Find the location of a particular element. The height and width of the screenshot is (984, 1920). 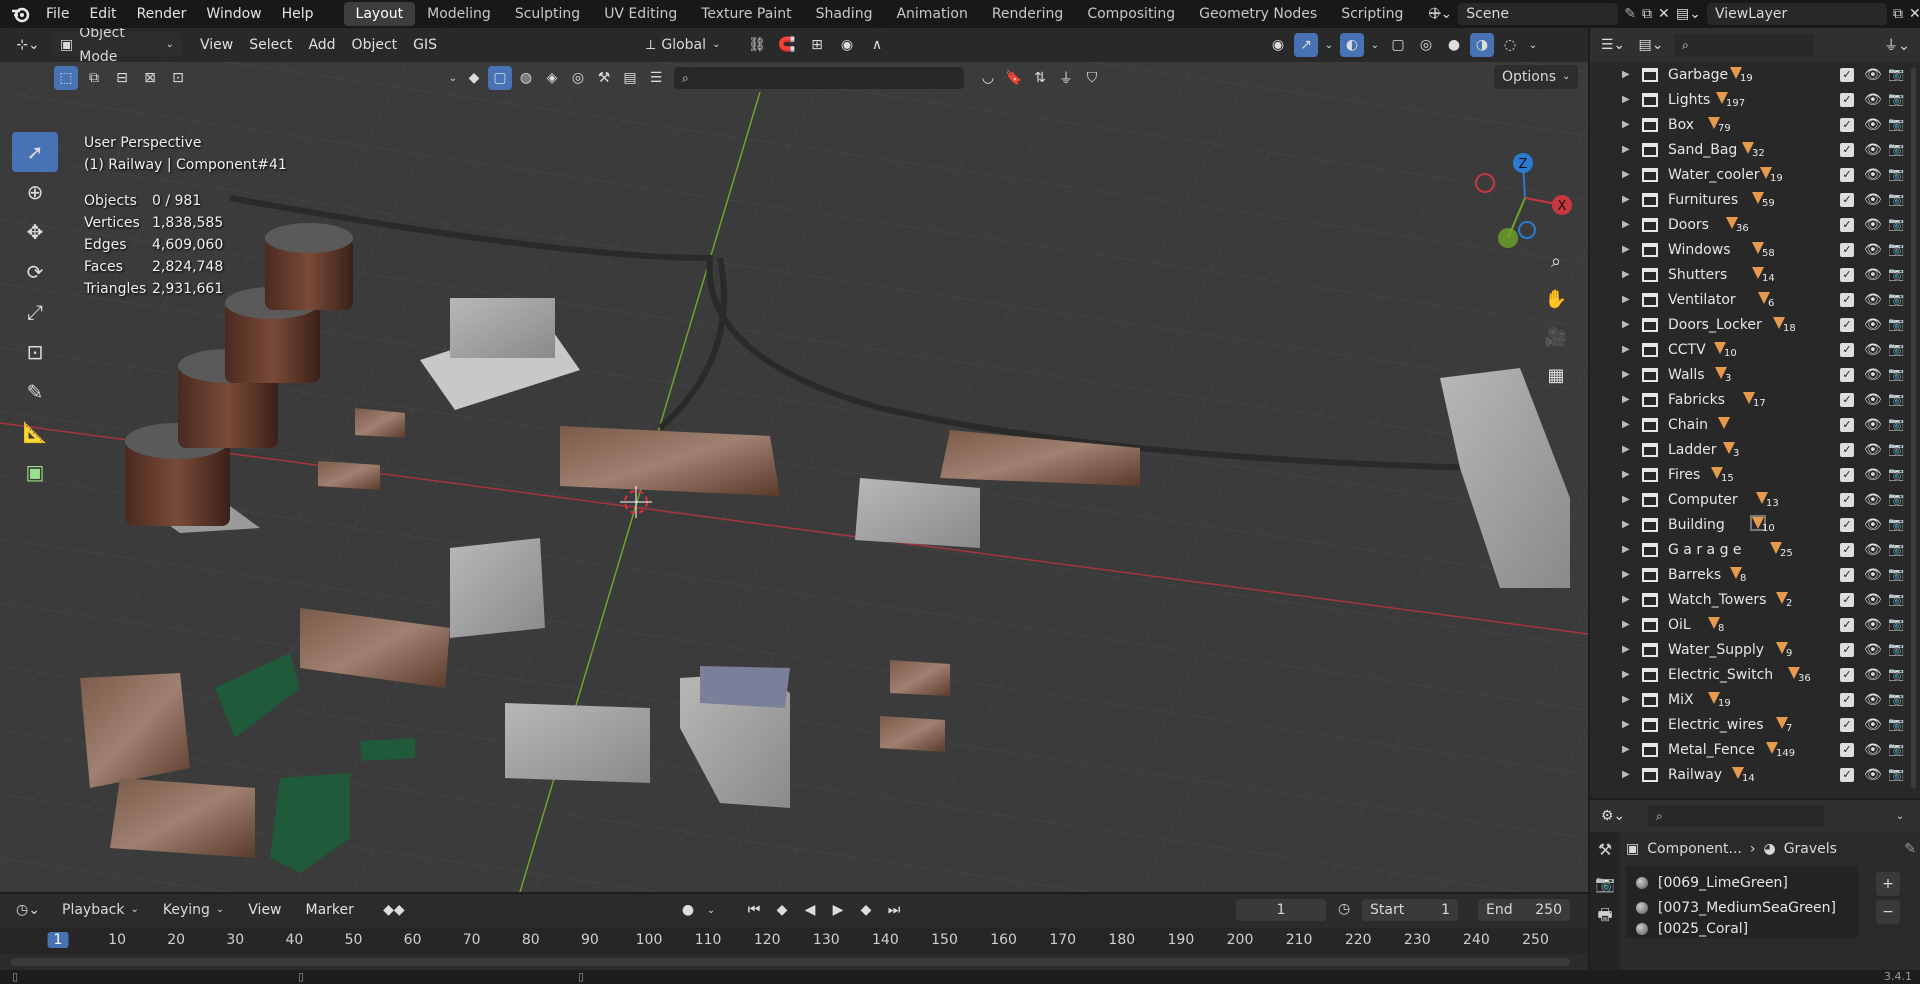

preview-range-icon: ◷ is located at coordinates (1344, 909).